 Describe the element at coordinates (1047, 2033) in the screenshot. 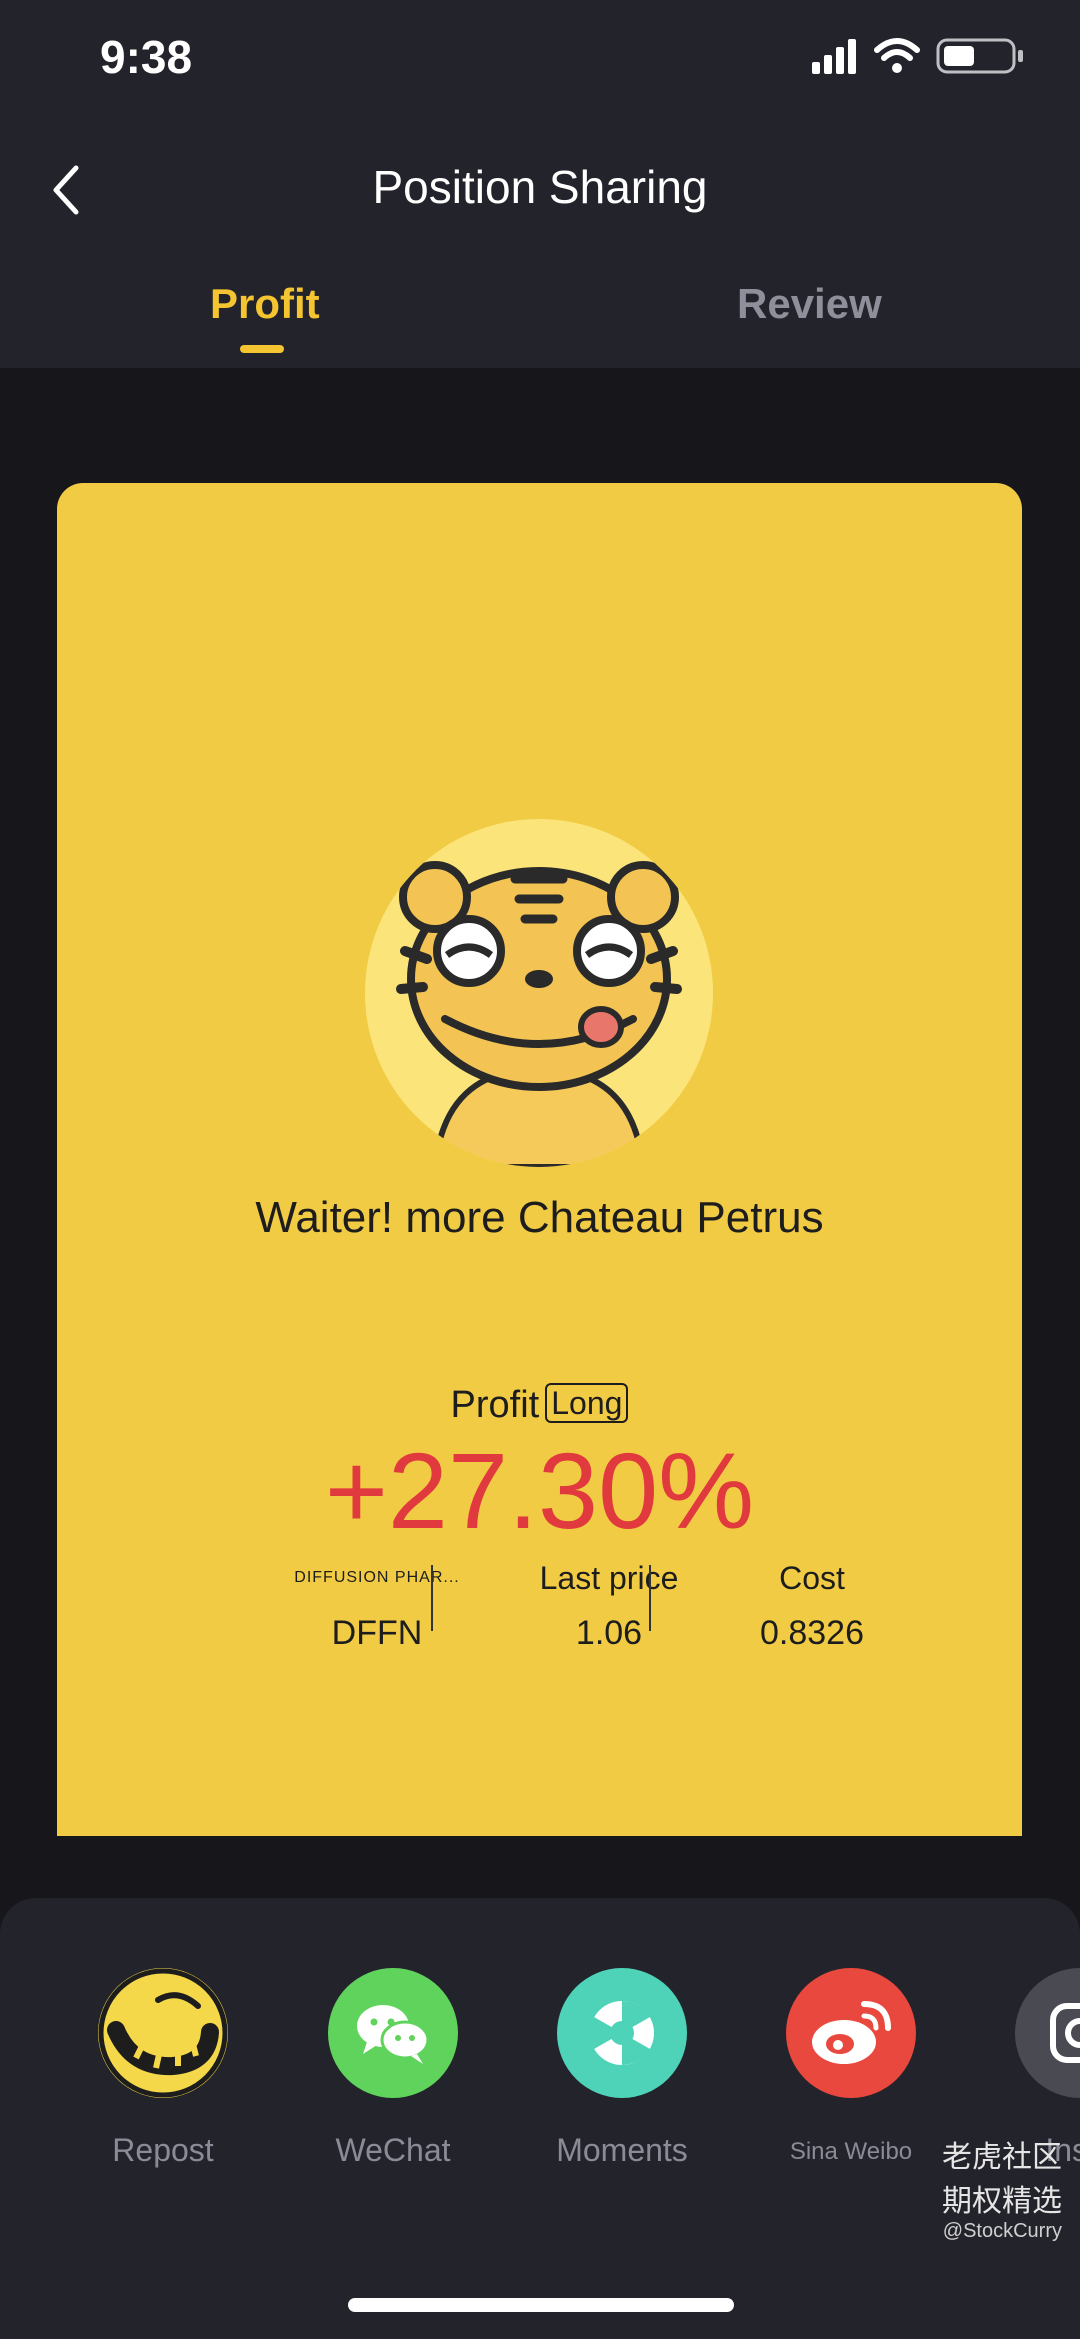

I see `instagram-icon` at that location.